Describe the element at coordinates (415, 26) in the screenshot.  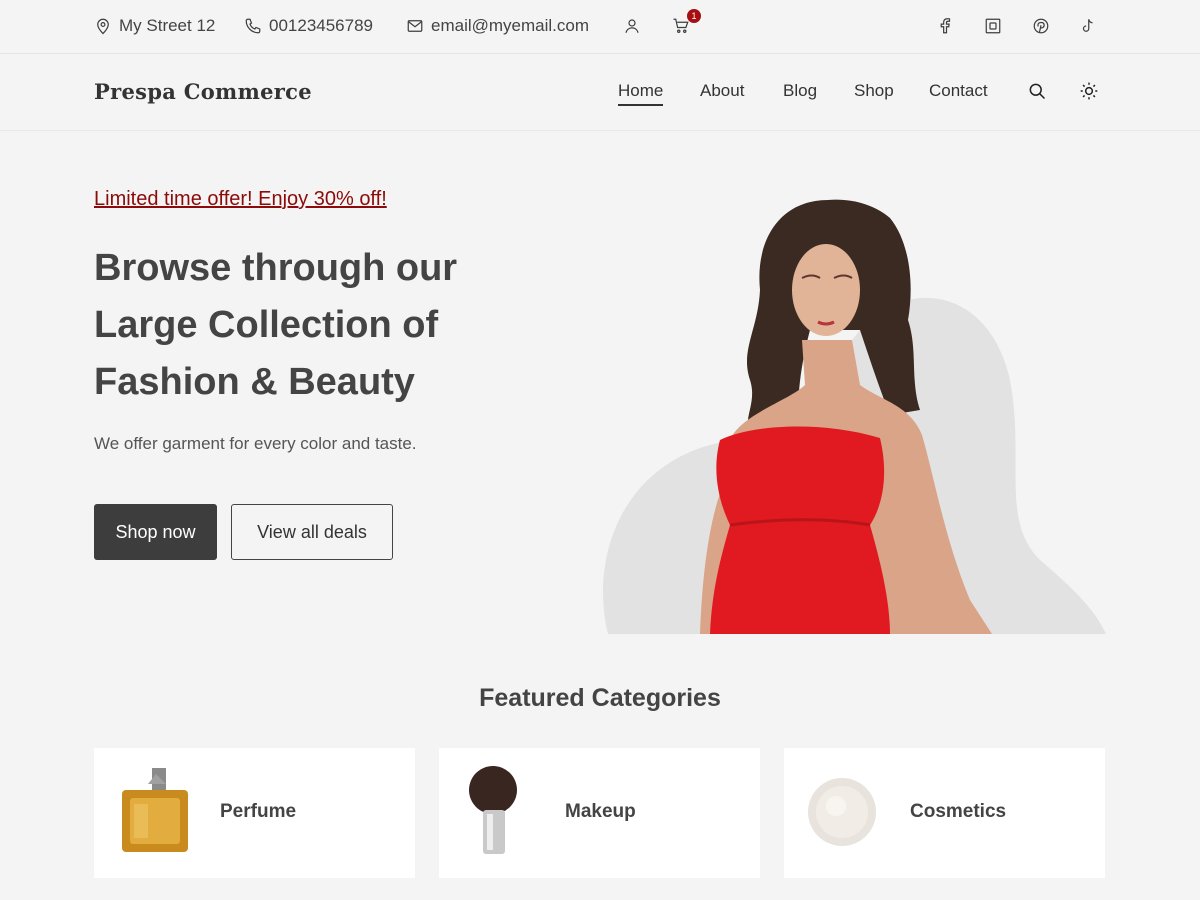
I see `envelope-icon` at that location.